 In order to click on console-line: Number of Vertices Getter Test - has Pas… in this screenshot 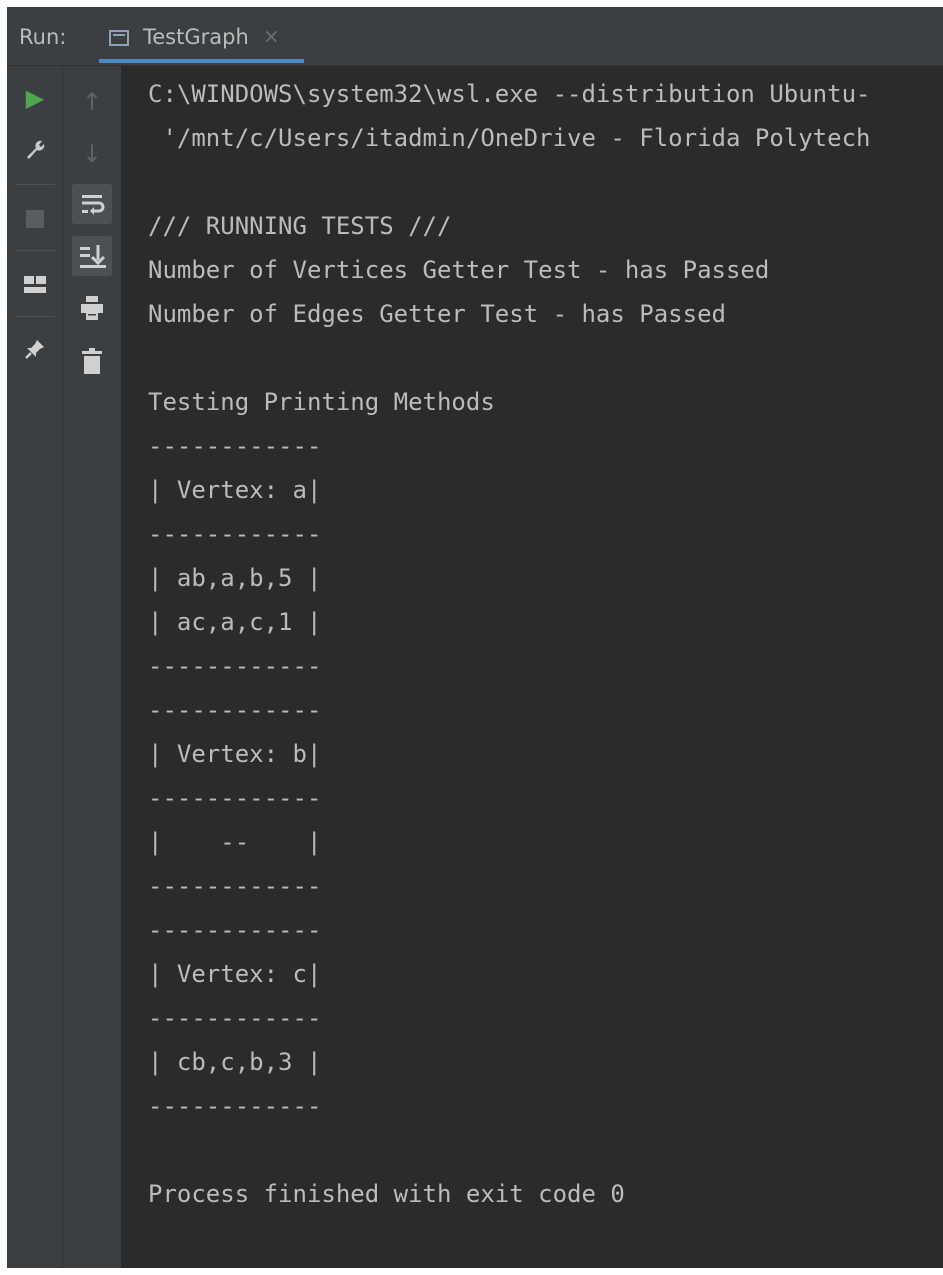, I will do `click(459, 270)`.